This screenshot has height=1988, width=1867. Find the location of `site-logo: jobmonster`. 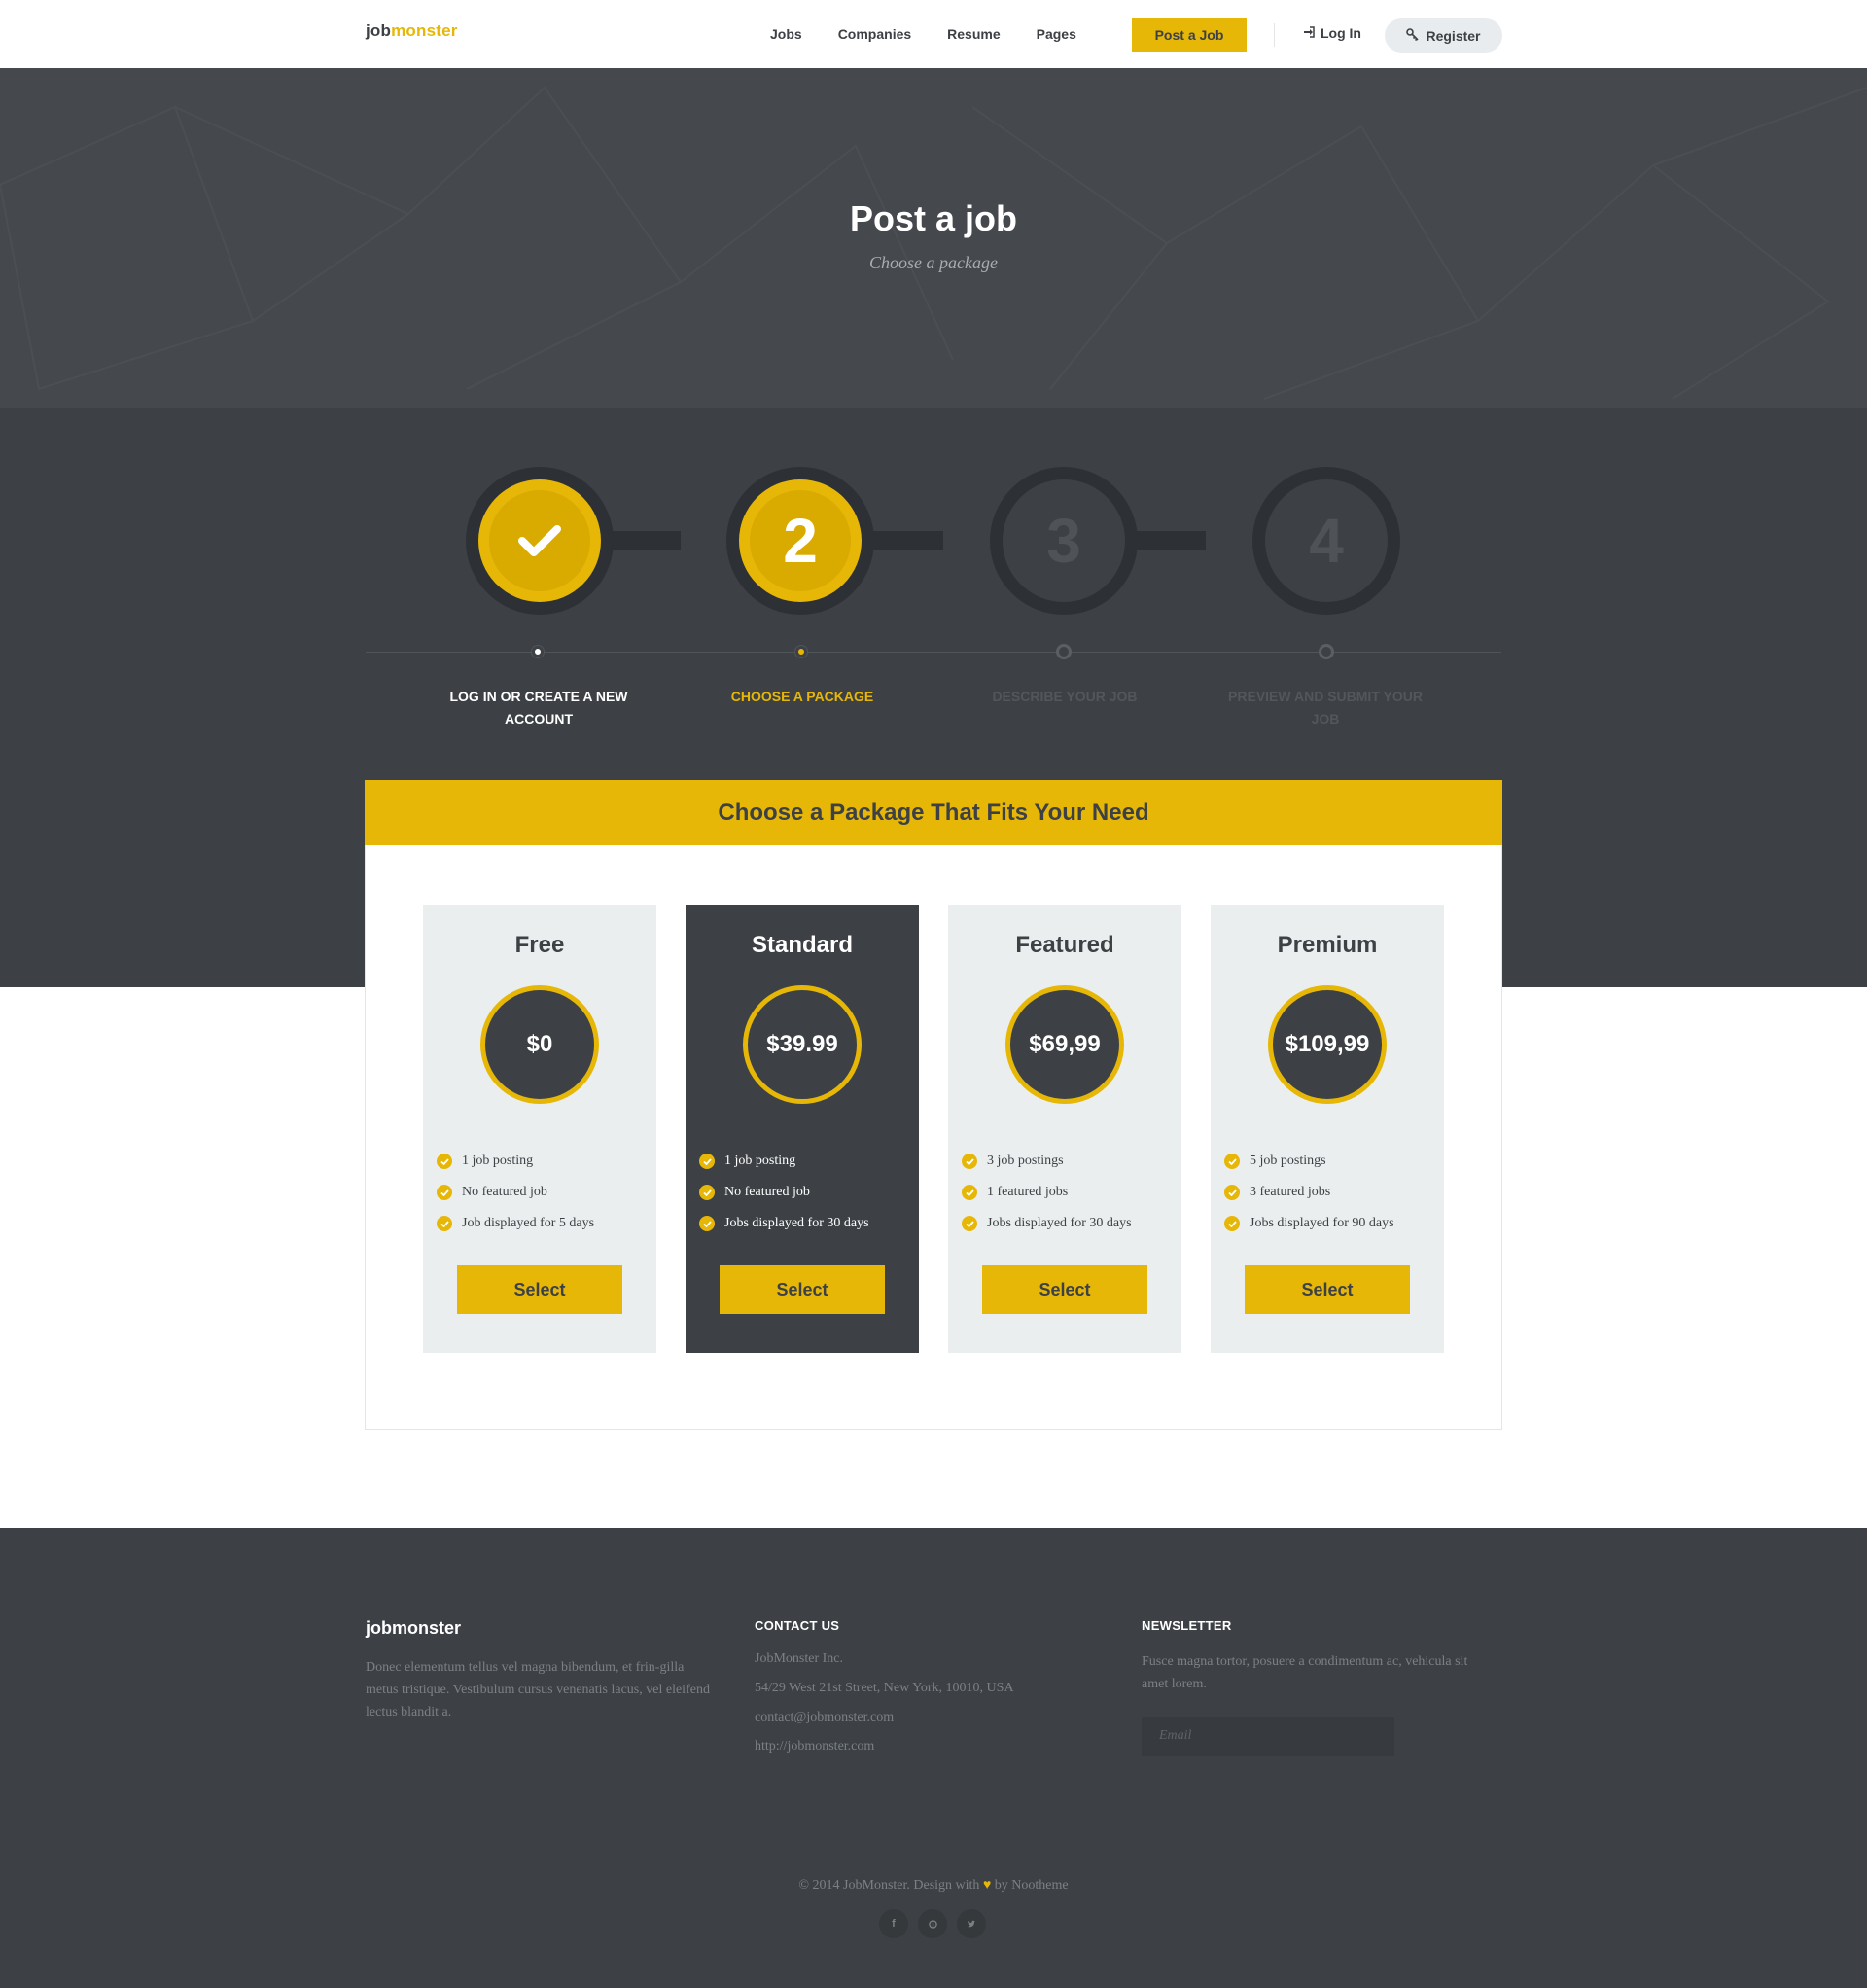

site-logo: jobmonster is located at coordinates (412, 31).